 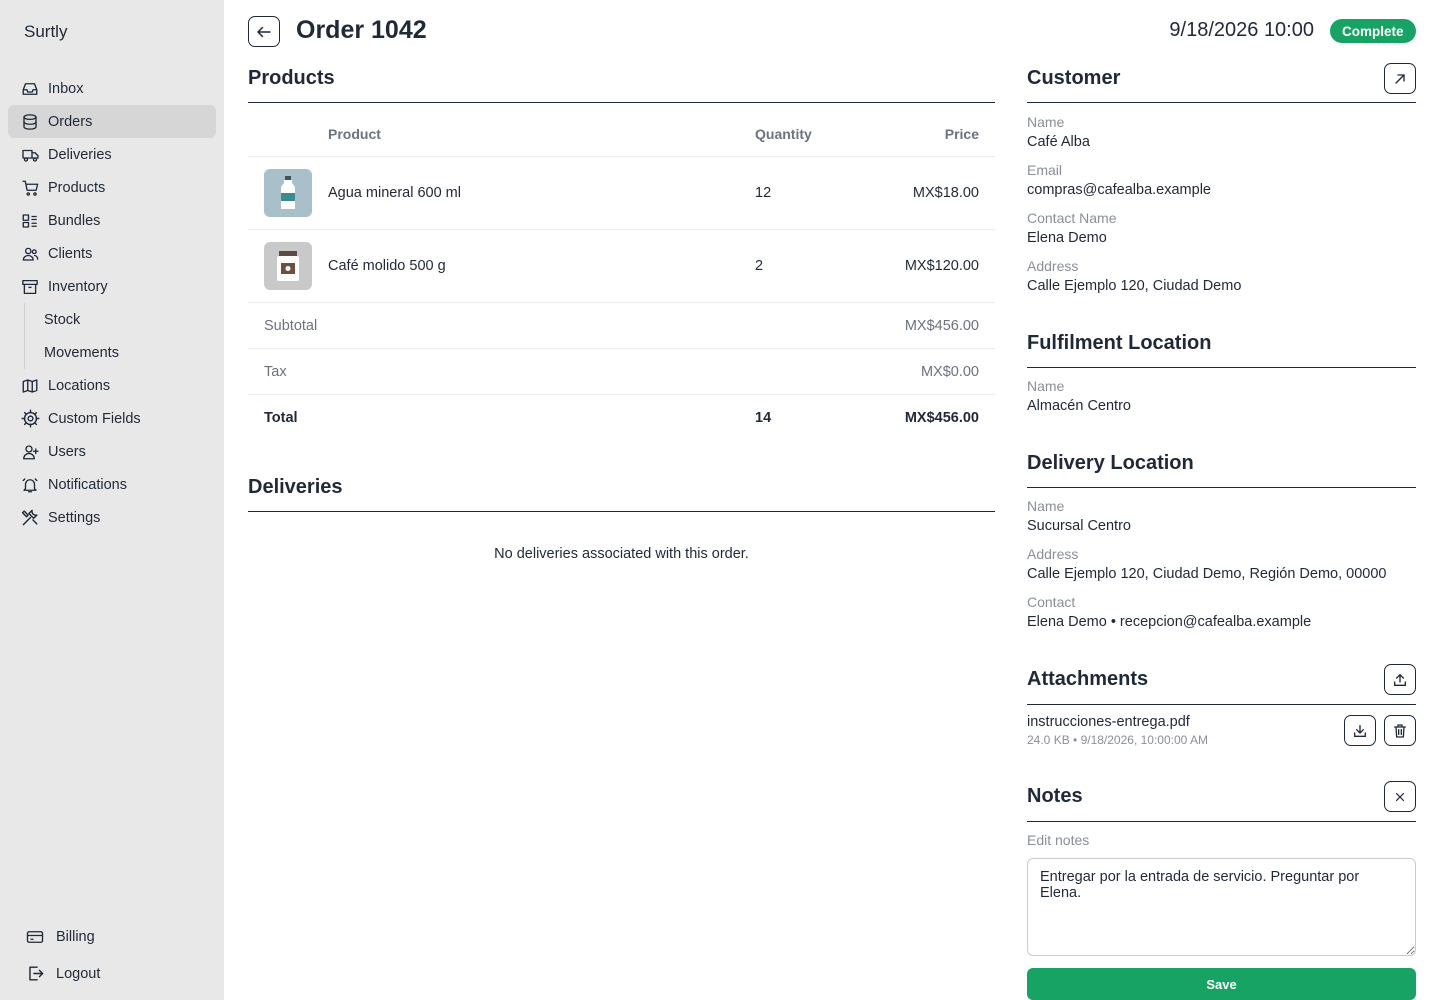 I want to click on sidebar-item-label: Orders, so click(x=70, y=121).